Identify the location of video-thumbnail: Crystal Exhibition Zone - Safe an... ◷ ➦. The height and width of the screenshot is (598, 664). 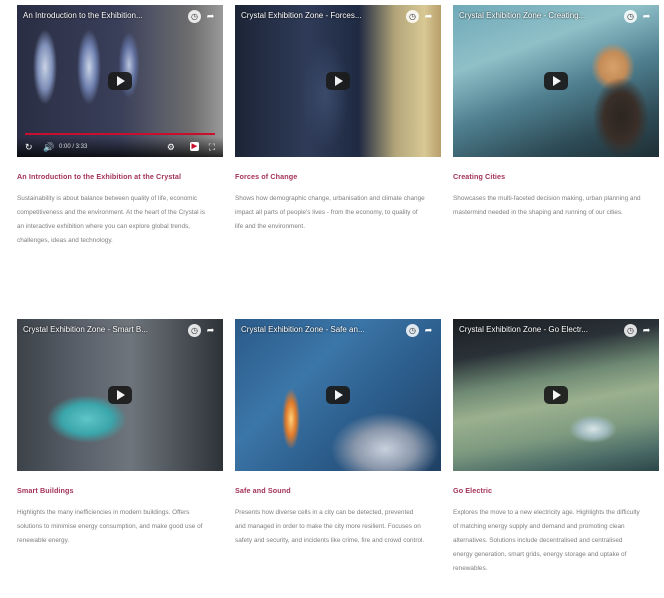
(338, 395).